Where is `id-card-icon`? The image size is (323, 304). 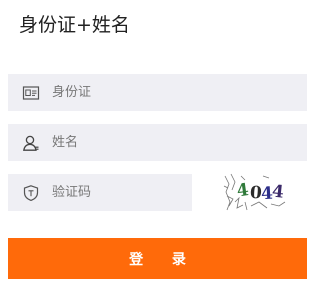
id-card-icon is located at coordinates (31, 93).